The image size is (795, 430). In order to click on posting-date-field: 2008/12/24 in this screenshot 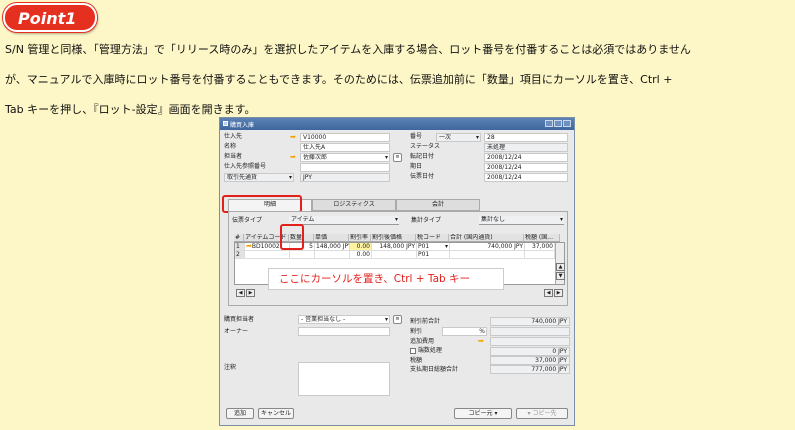, I will do `click(526, 157)`.